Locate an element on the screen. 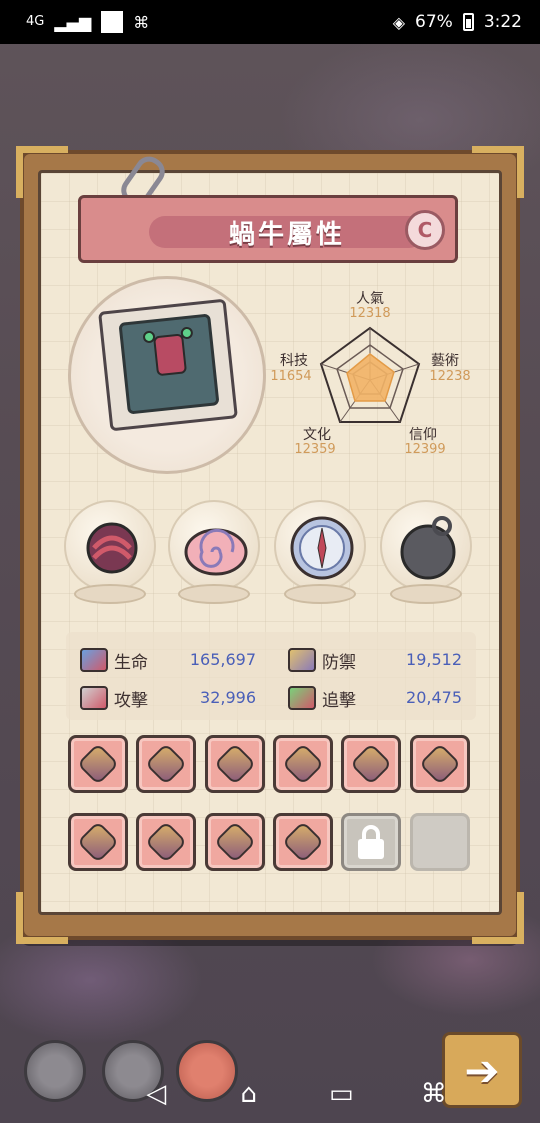 The width and height of the screenshot is (540, 1123). radar-label-popularity: 人氣 is located at coordinates (370, 299).